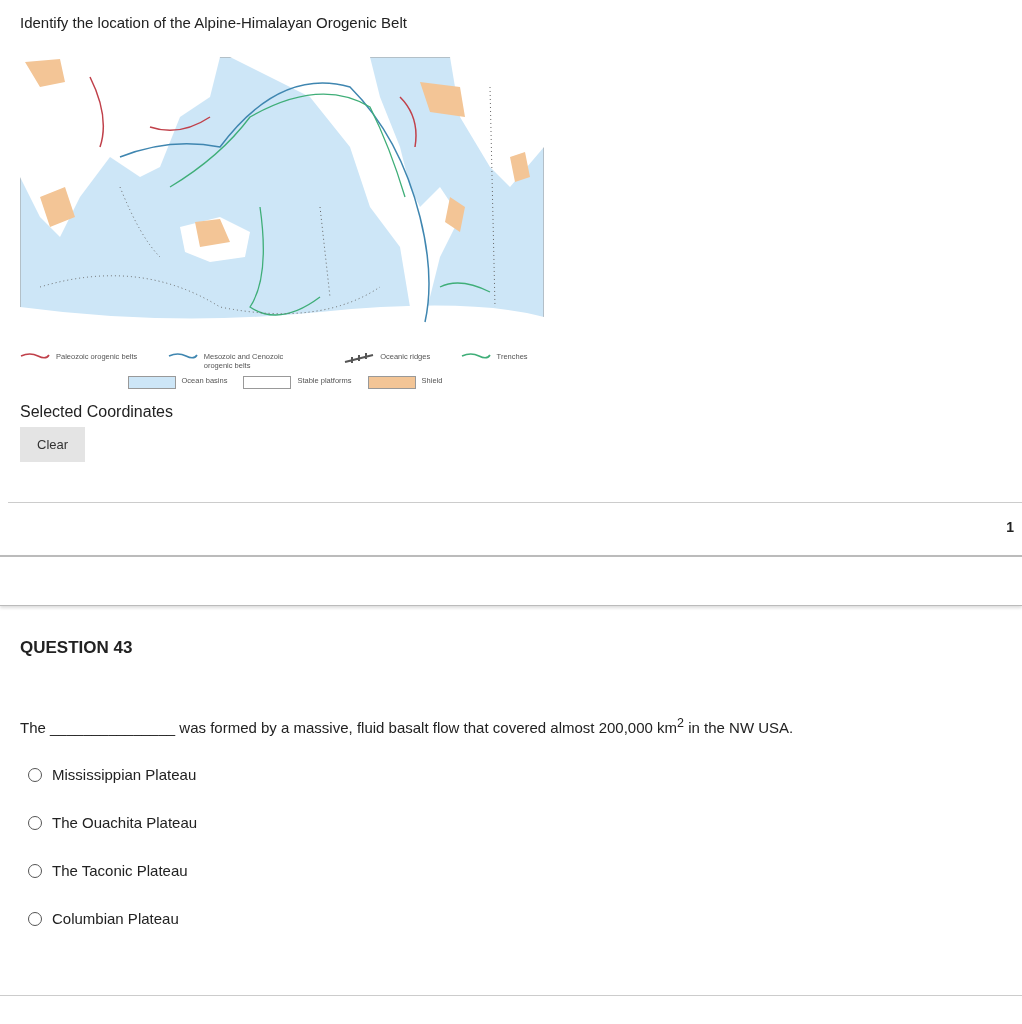 The image size is (1022, 1024). Describe the element at coordinates (124, 774) in the screenshot. I see `option-label: Mississippian Plateau` at that location.